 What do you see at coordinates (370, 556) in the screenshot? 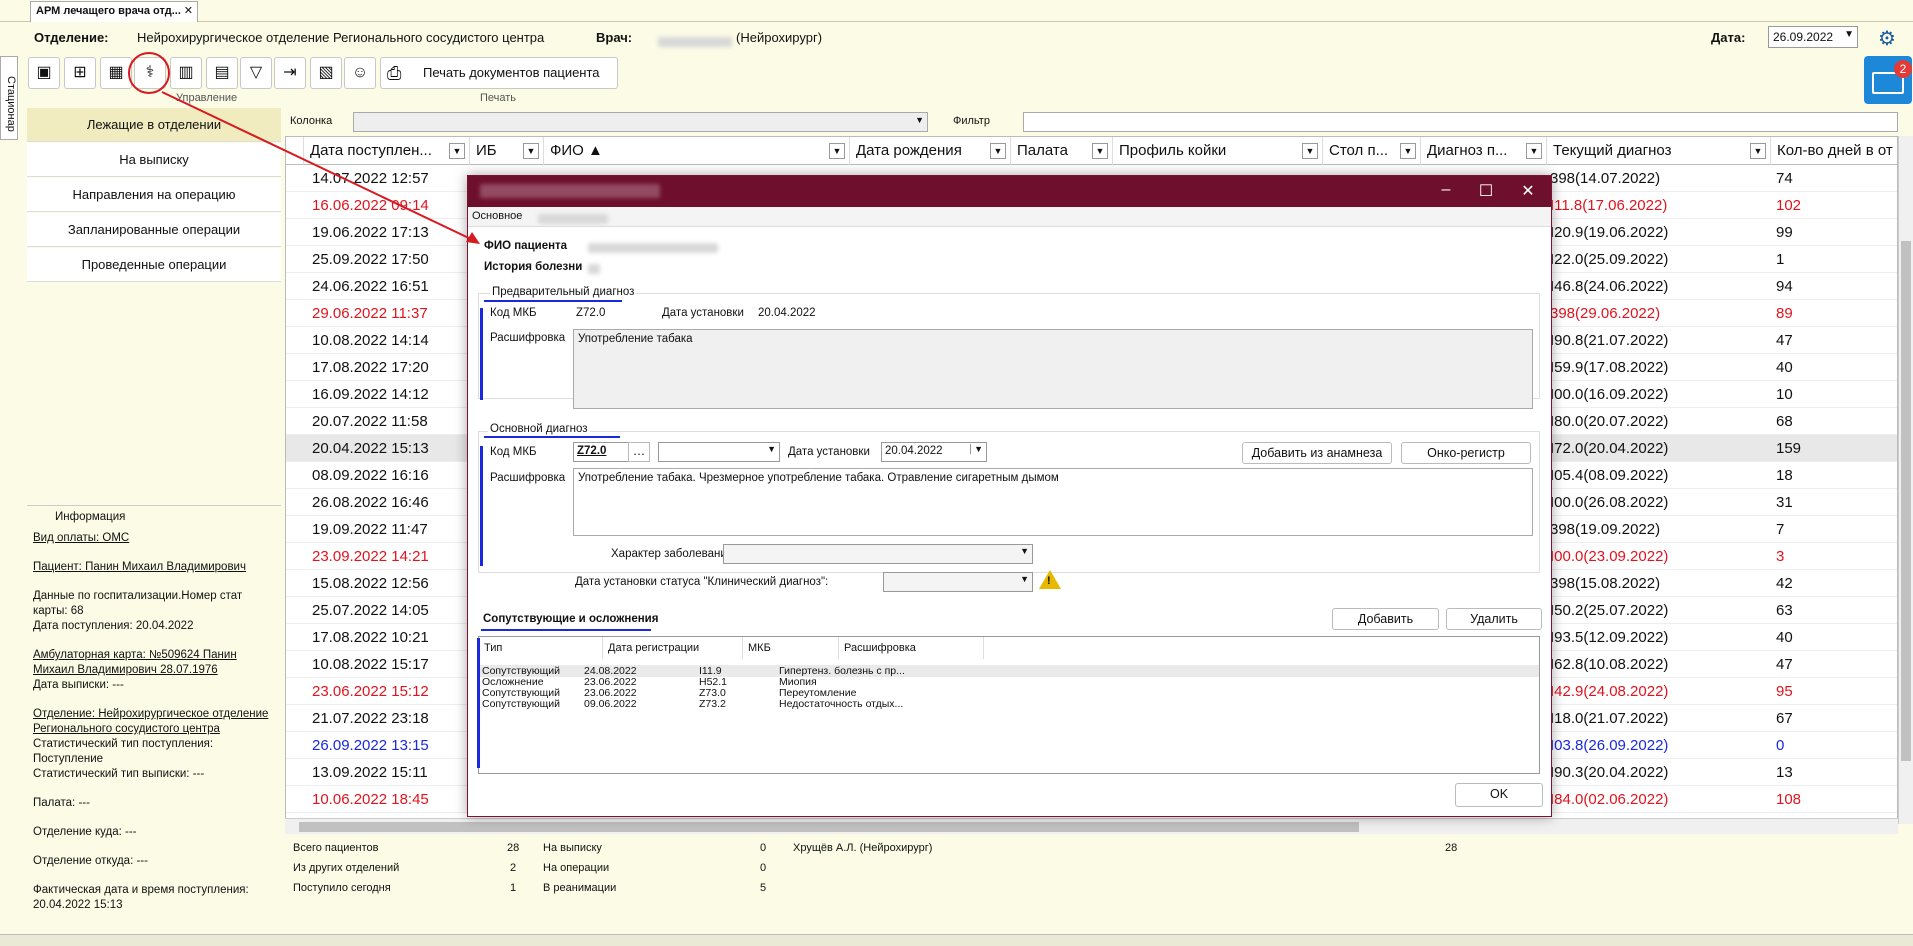
I see `cell-admit-date: 23.09.2022 14:21` at bounding box center [370, 556].